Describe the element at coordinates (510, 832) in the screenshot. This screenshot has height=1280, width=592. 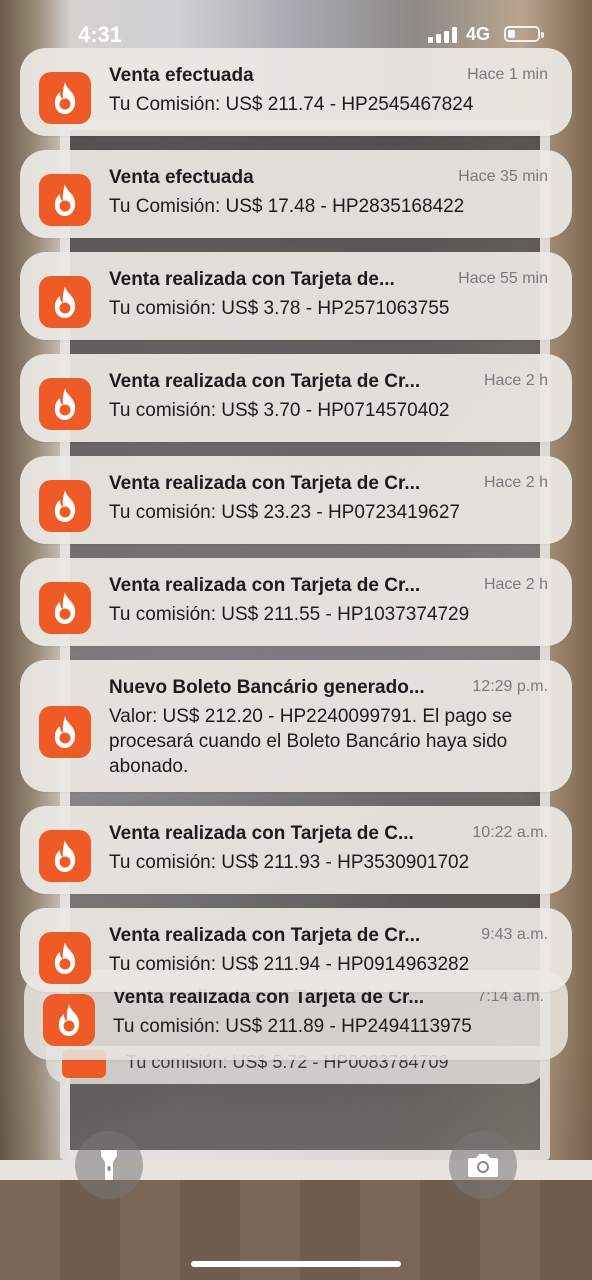
I see `notification-time: 10:22 a.m.` at that location.